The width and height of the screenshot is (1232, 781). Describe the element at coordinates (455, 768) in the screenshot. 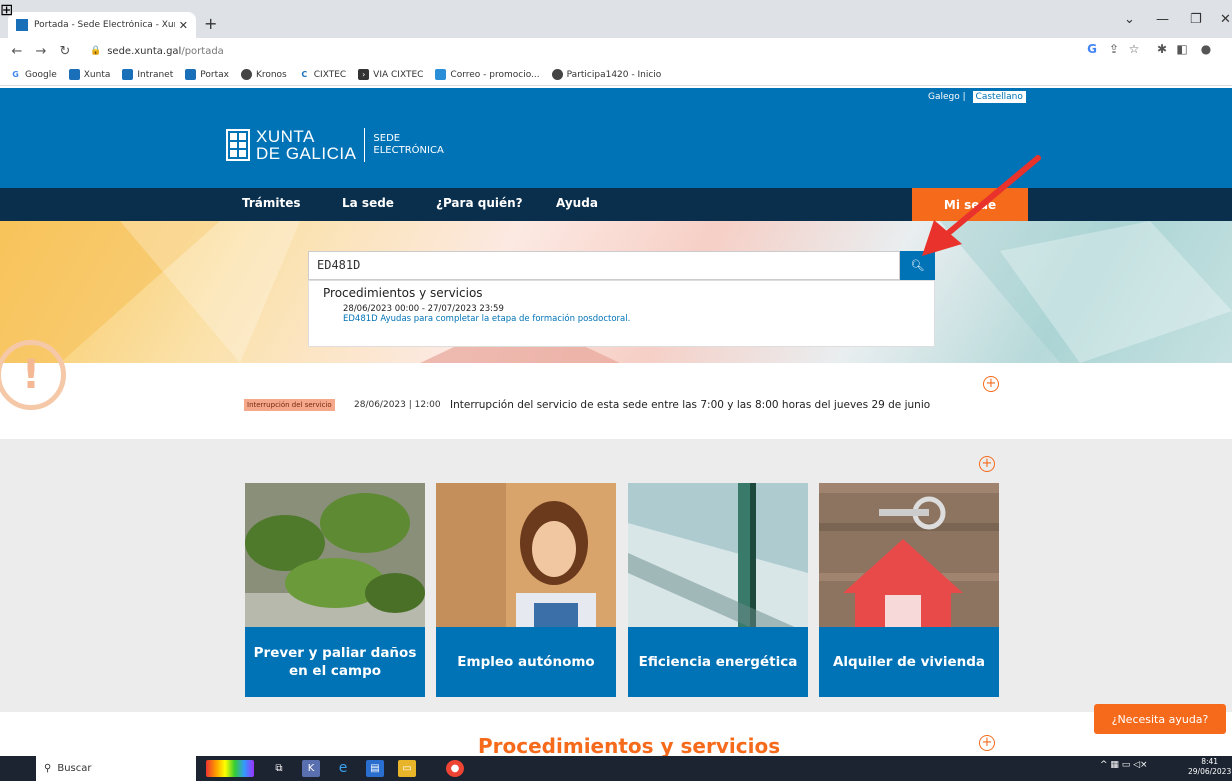

I see `chrome-icon: ●` at that location.